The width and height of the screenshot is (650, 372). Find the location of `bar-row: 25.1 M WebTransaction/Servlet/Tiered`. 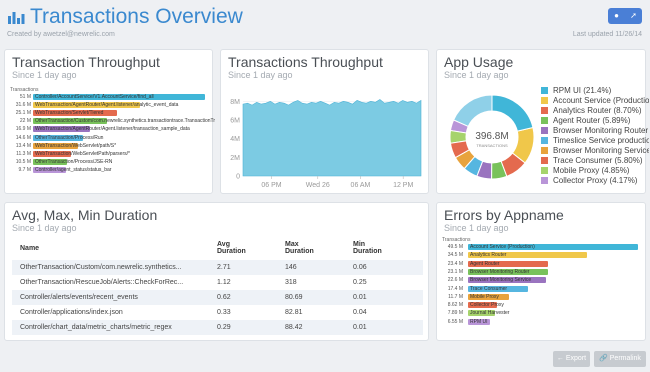

bar-row: 25.1 M WebTransaction/Servlet/Tiered is located at coordinates (108, 113).